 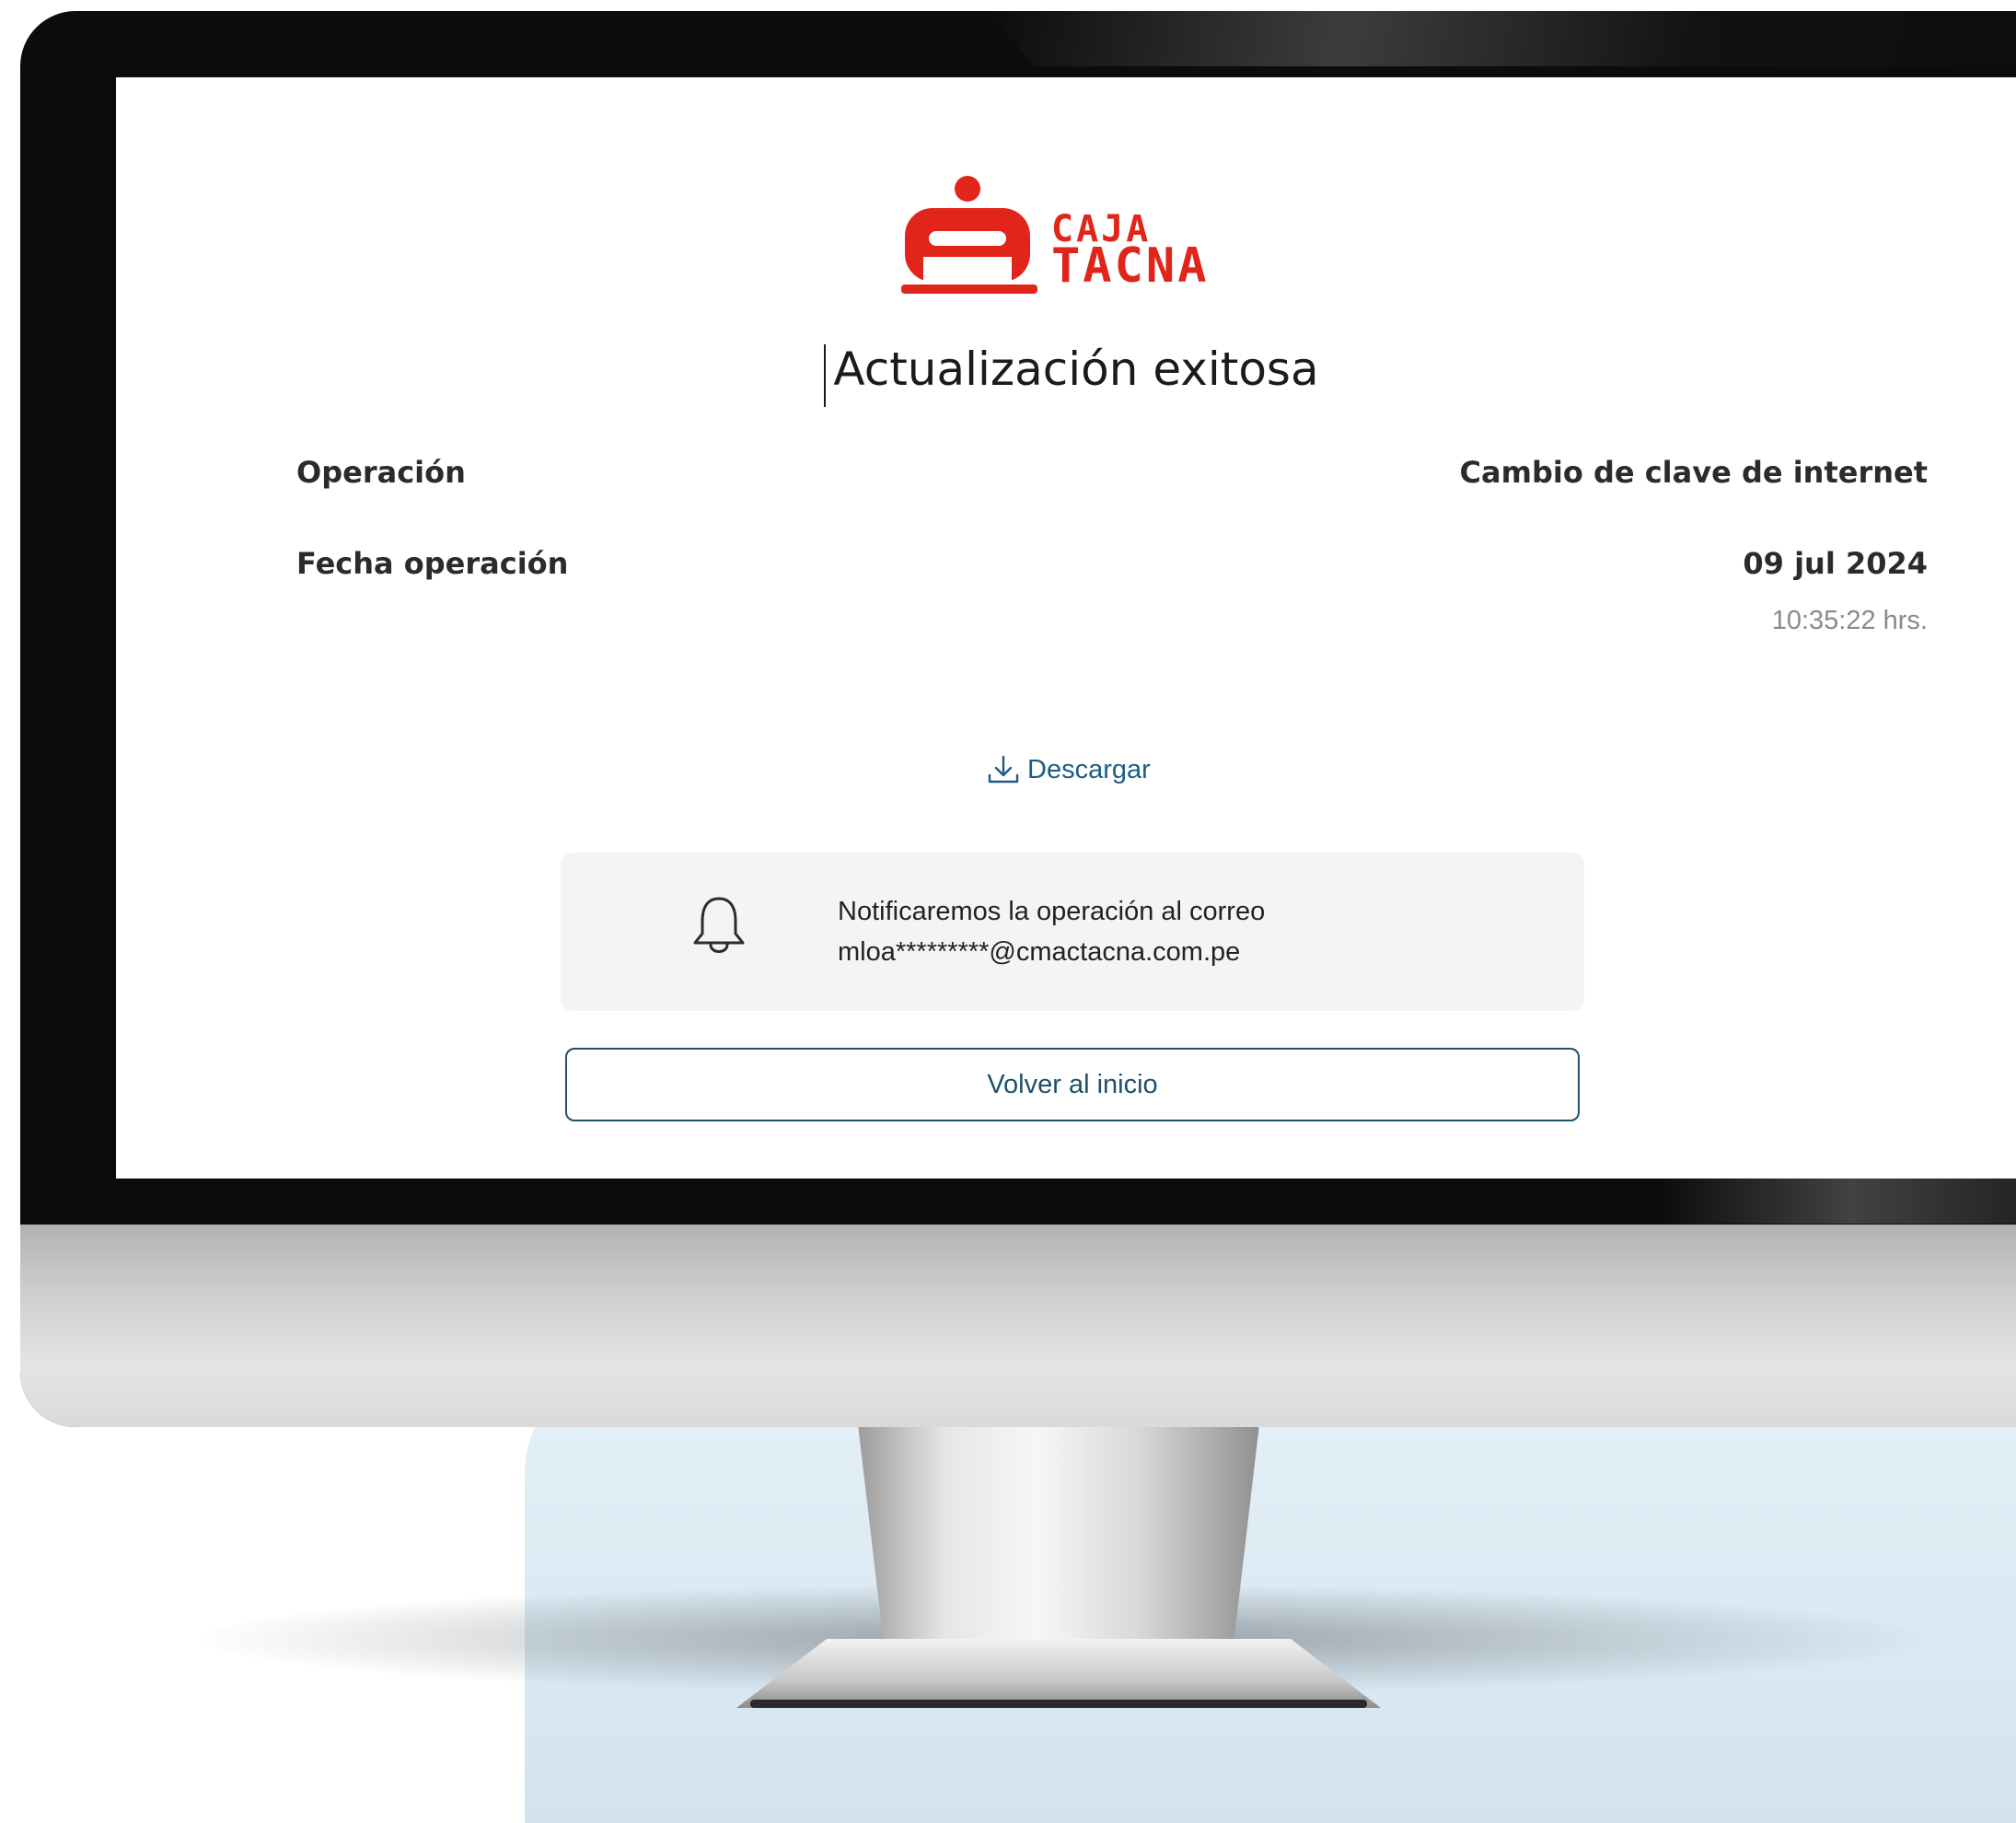 What do you see at coordinates (1052, 911) in the screenshot?
I see `notification-line-1: Notificaremos la operación al correo` at bounding box center [1052, 911].